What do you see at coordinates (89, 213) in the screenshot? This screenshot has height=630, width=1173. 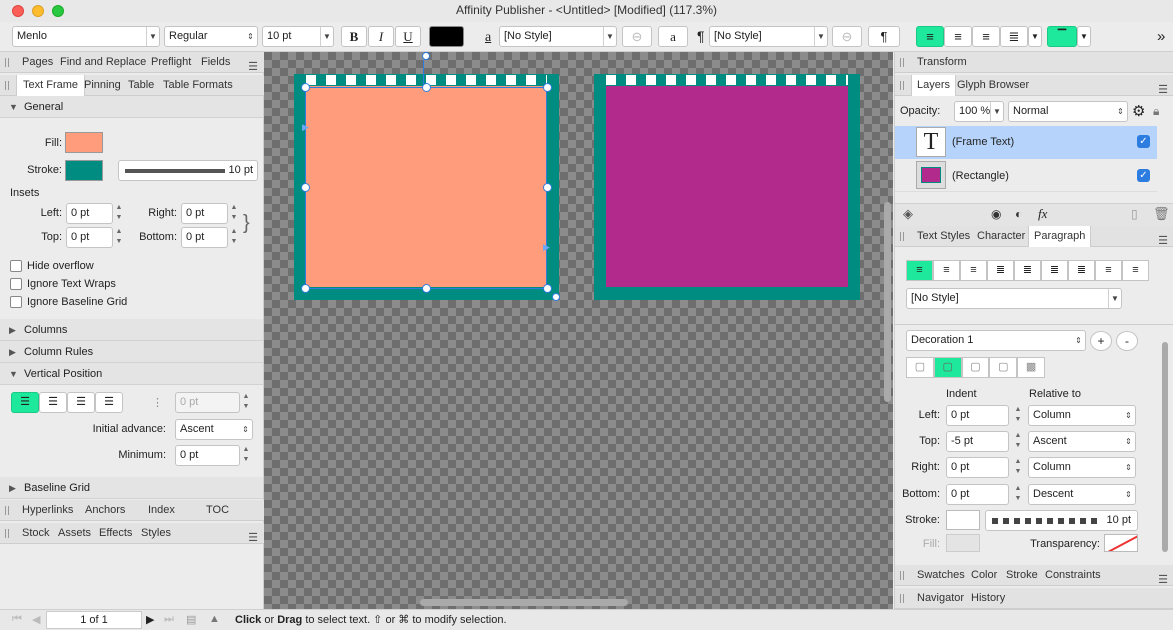 I see `inset-left-input: 0 pt` at bounding box center [89, 213].